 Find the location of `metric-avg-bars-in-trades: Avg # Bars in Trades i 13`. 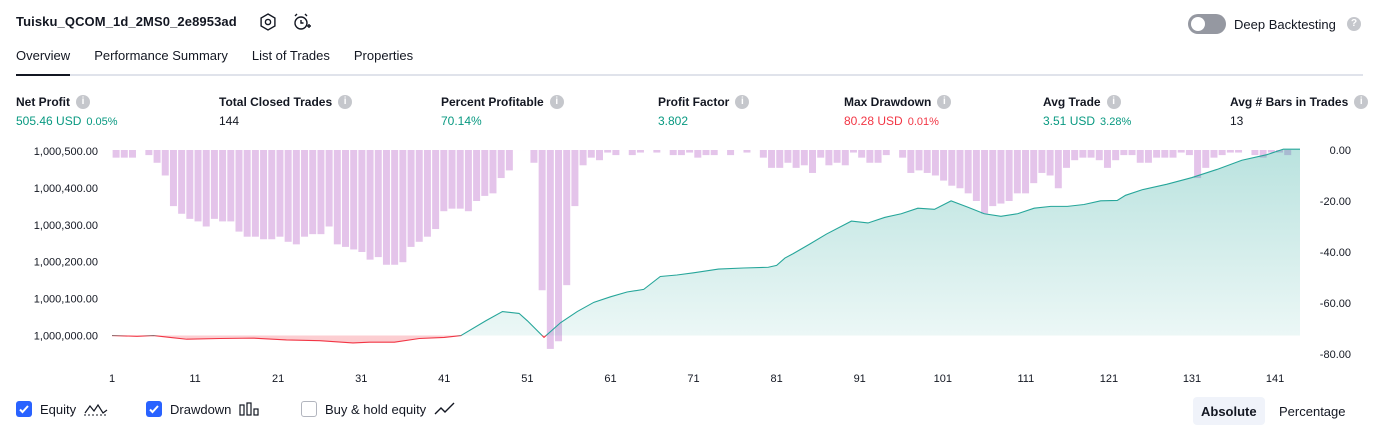

metric-avg-bars-in-trades: Avg # Bars in Trades i 13 is located at coordinates (1299, 111).